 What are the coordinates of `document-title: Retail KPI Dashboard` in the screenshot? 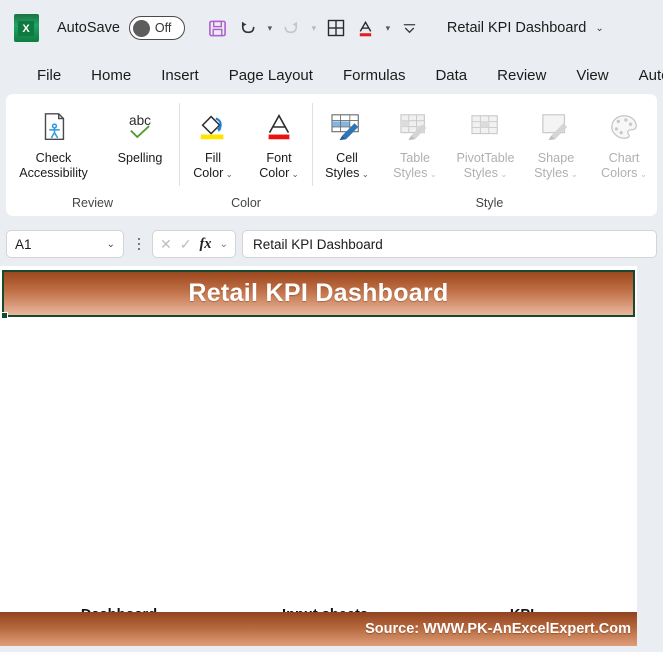 It's located at (516, 28).